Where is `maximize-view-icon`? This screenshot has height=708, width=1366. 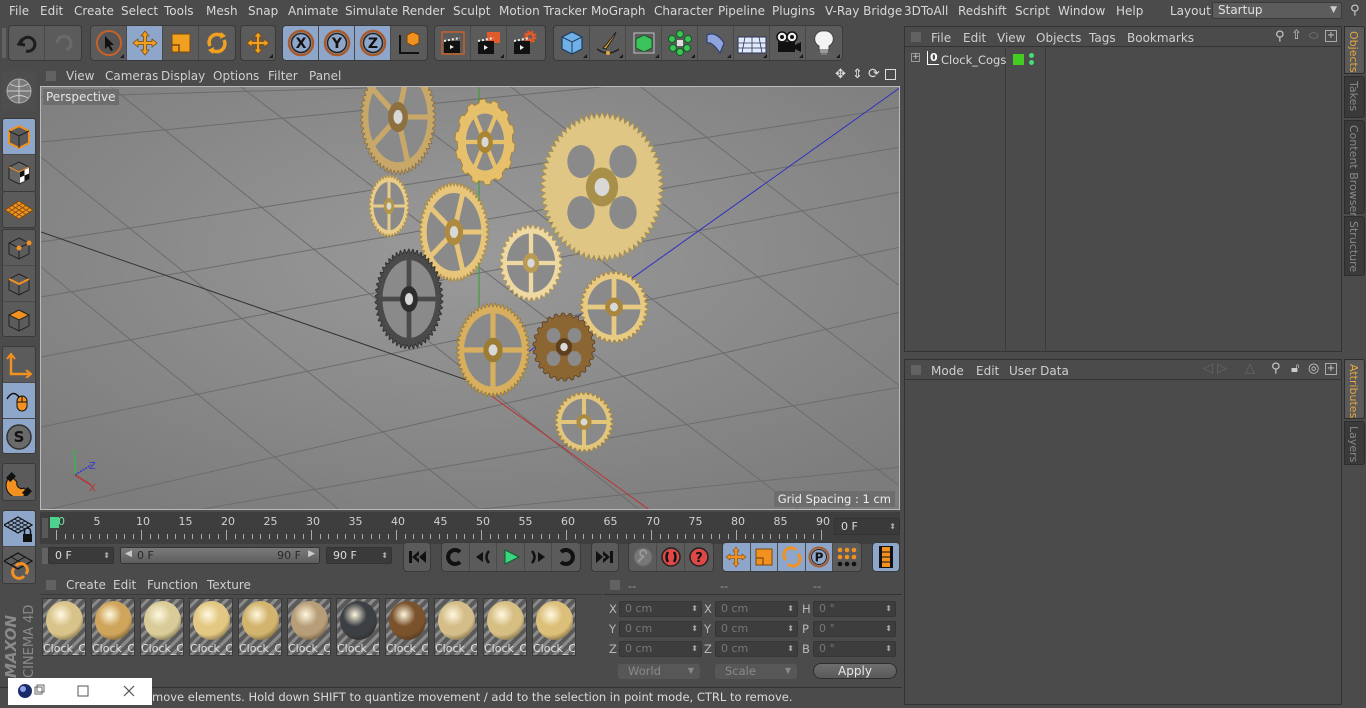
maximize-view-icon is located at coordinates (890, 74).